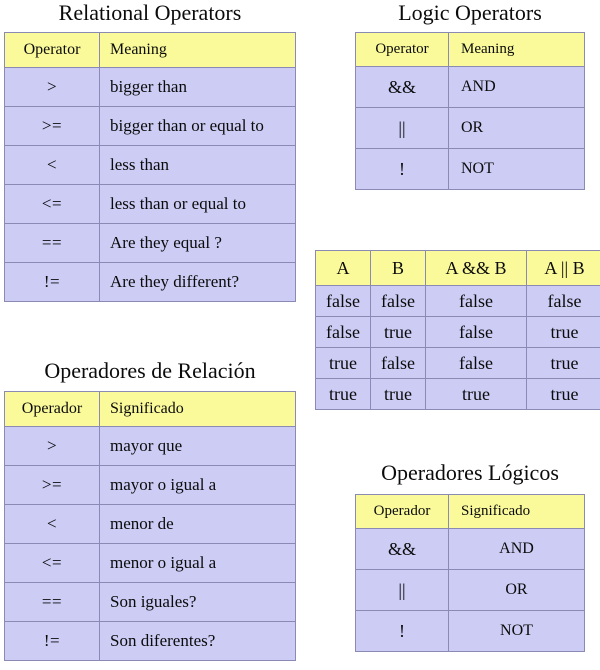 The image size is (600, 670). Describe the element at coordinates (398, 268) in the screenshot. I see `column-header-b: B` at that location.